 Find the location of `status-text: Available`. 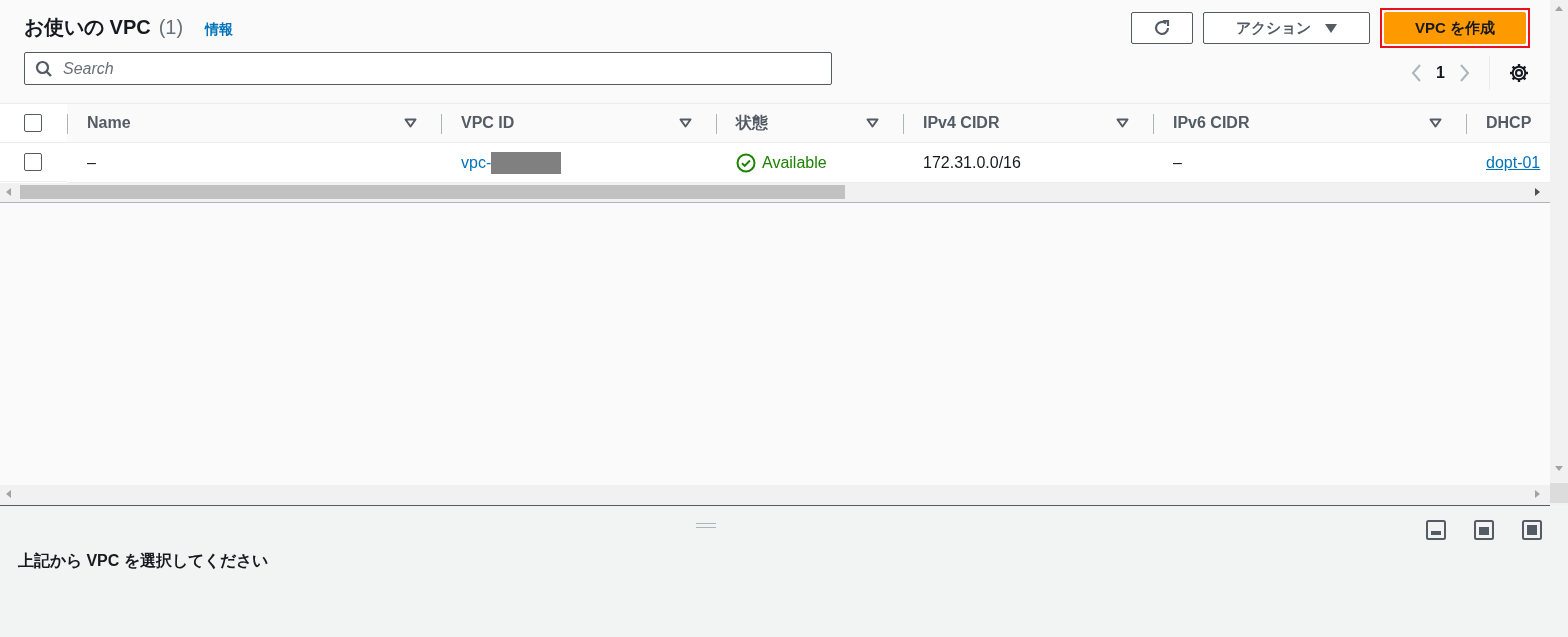

status-text: Available is located at coordinates (794, 162).